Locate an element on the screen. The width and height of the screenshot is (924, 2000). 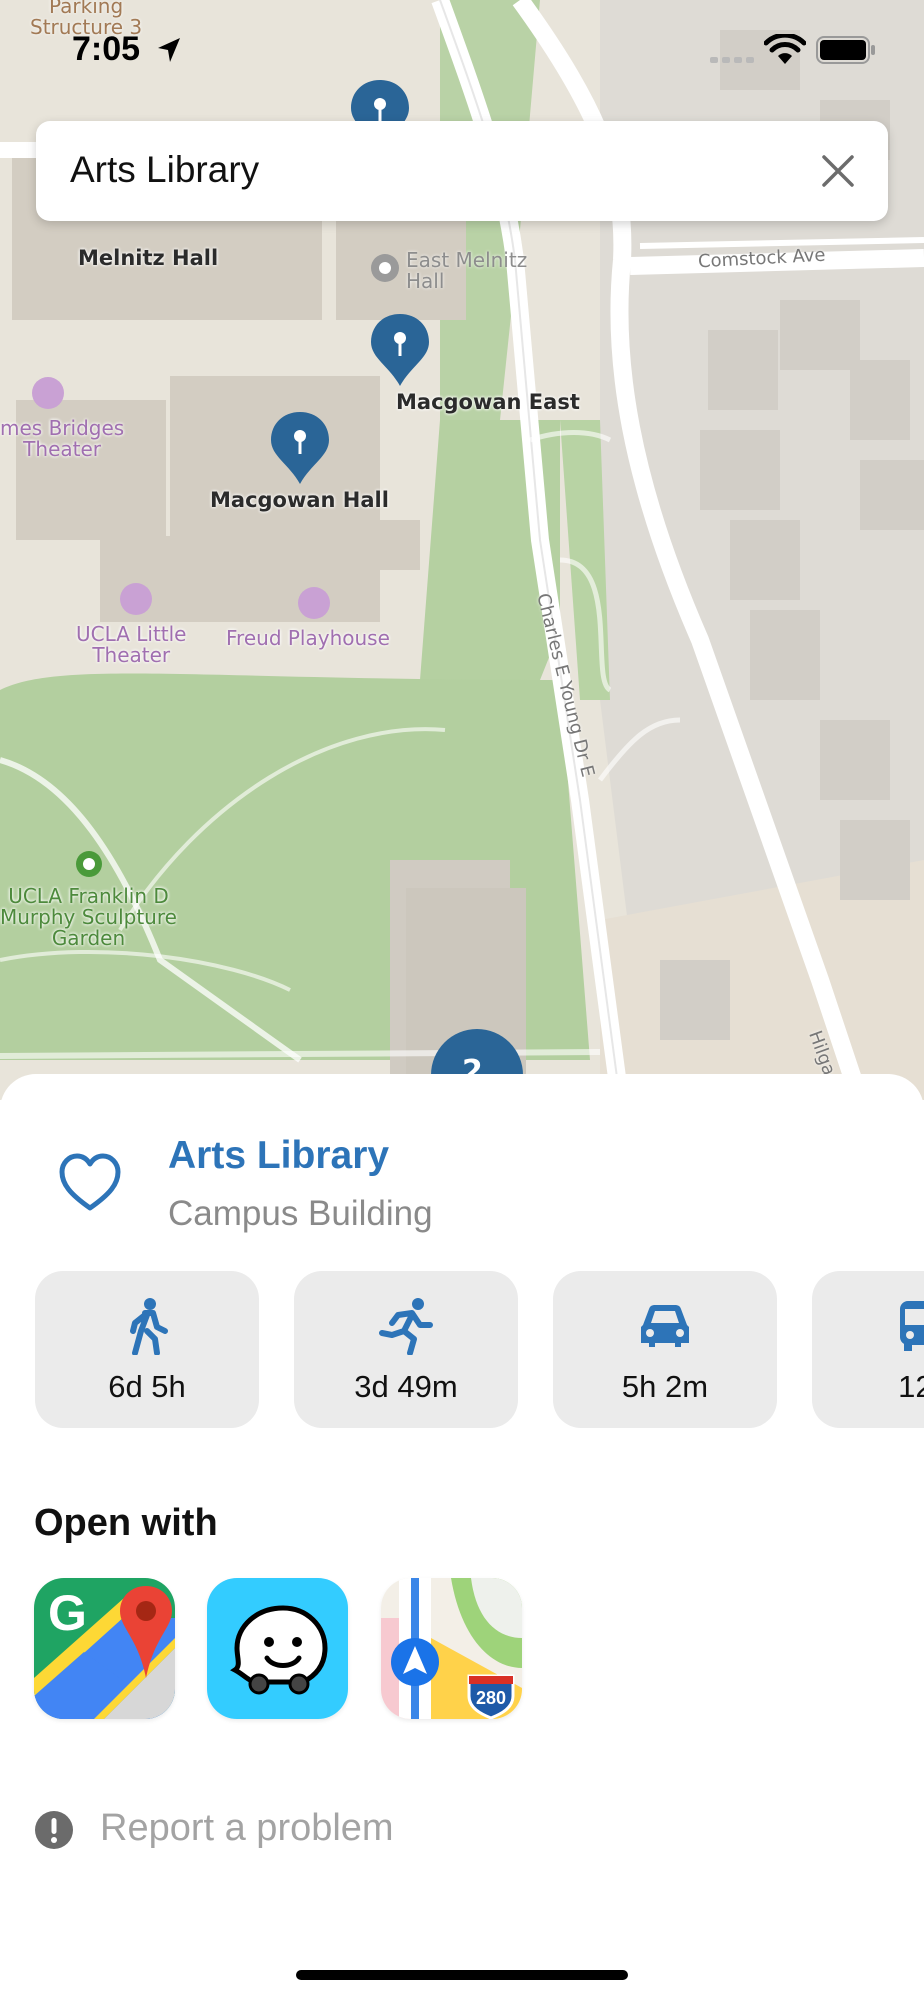
map-pin-macgowan-east is located at coordinates (400, 350).